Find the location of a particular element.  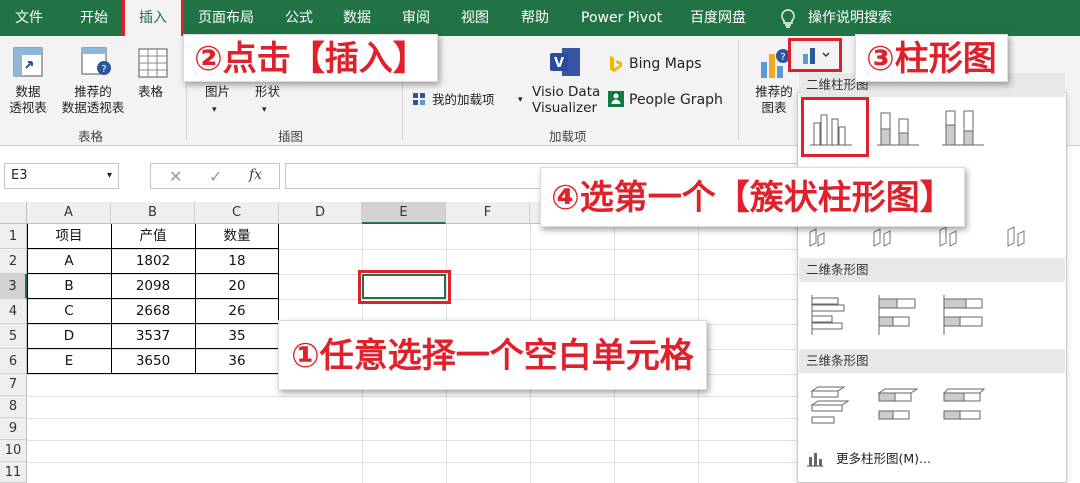

table-cell: 20 is located at coordinates (237, 286).